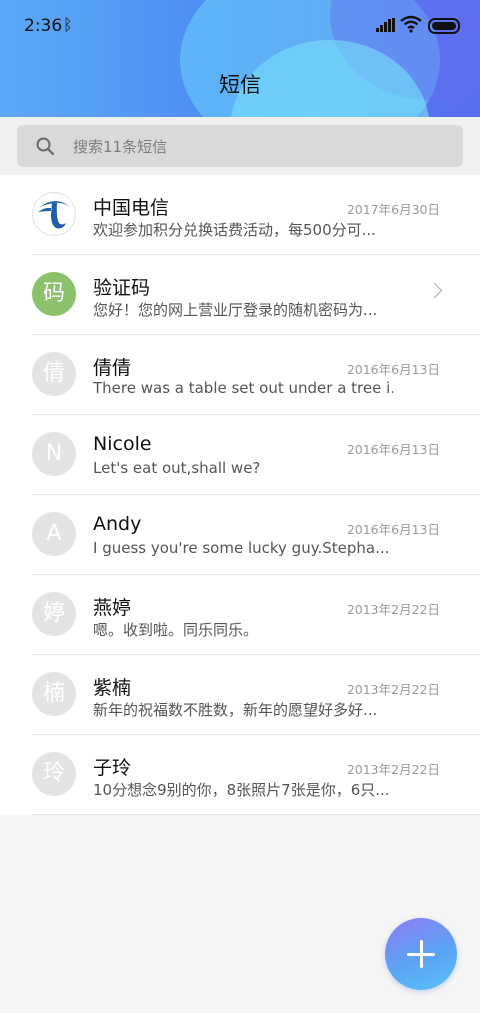 This screenshot has height=1013, width=480. I want to click on battery-icon, so click(444, 26).